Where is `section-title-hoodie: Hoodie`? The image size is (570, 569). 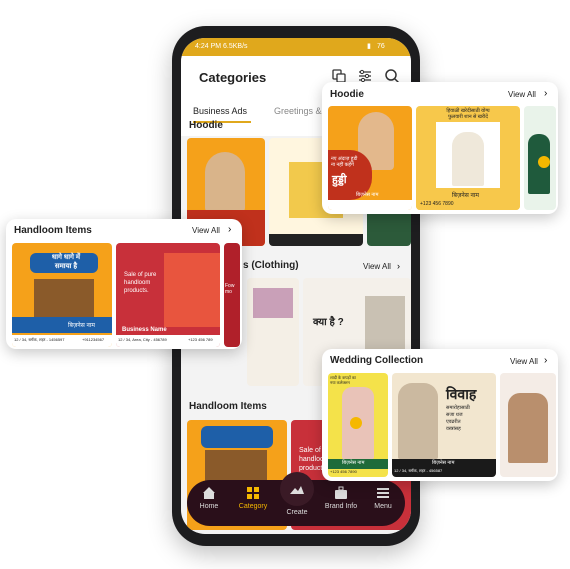
section-title-hoodie: Hoodie is located at coordinates (206, 125).